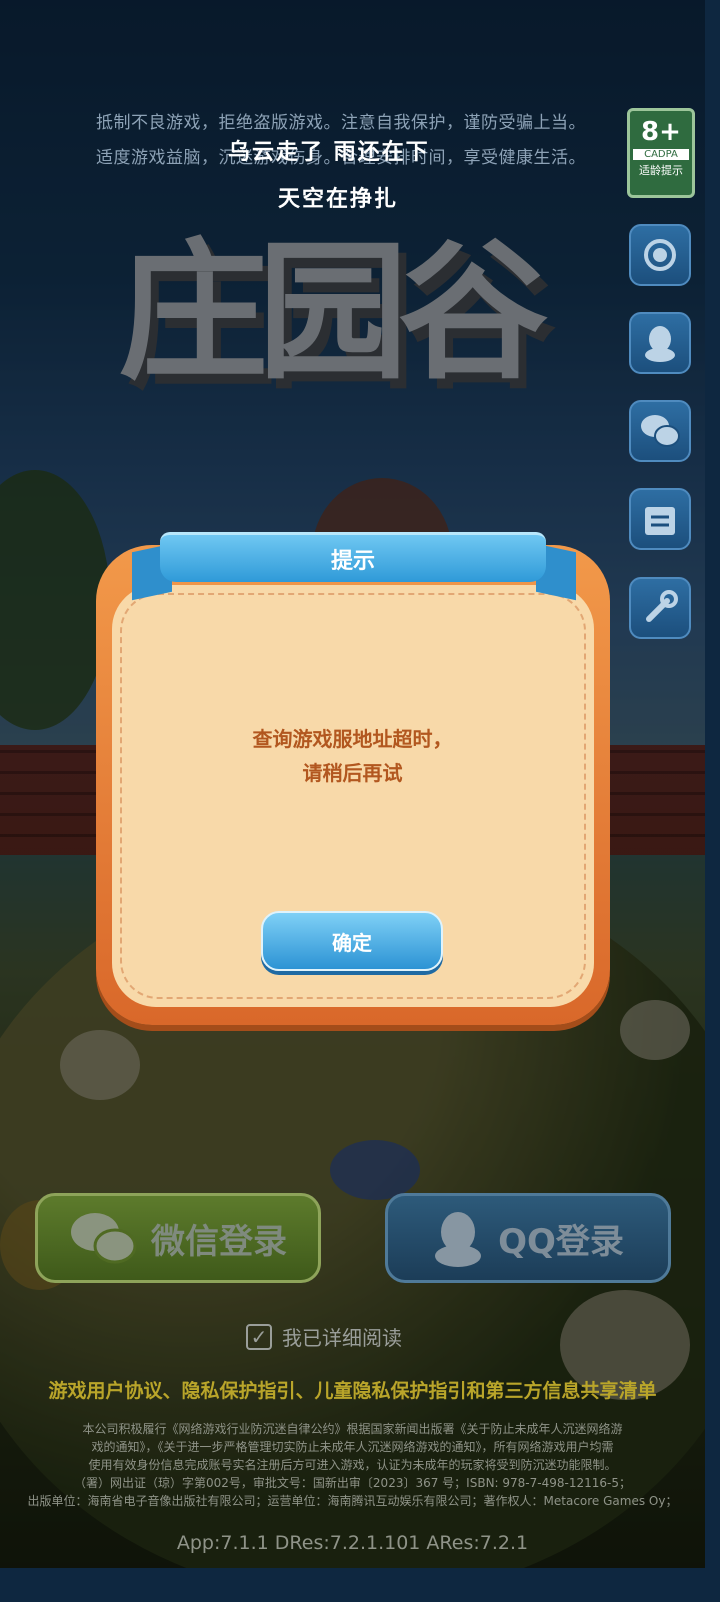 The width and height of the screenshot is (720, 1602). What do you see at coordinates (329, 152) in the screenshot?
I see `lyric-line-1: 乌云走了 雨还在下` at bounding box center [329, 152].